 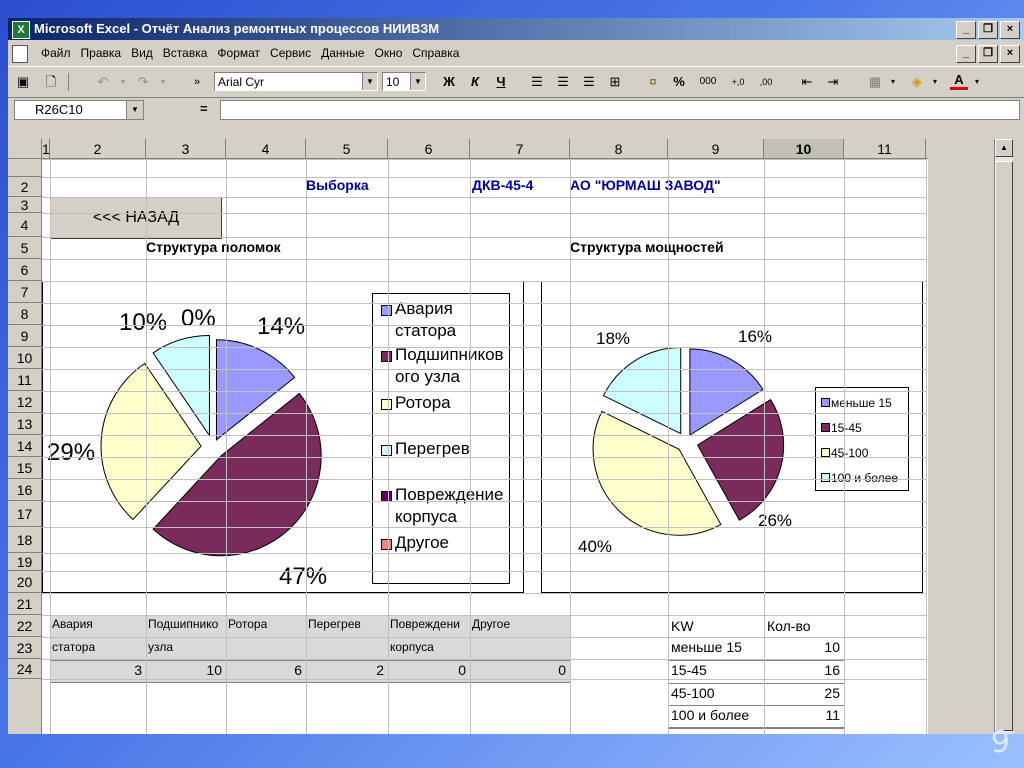 What do you see at coordinates (25, 424) in the screenshot?
I see `row-header: 13` at bounding box center [25, 424].